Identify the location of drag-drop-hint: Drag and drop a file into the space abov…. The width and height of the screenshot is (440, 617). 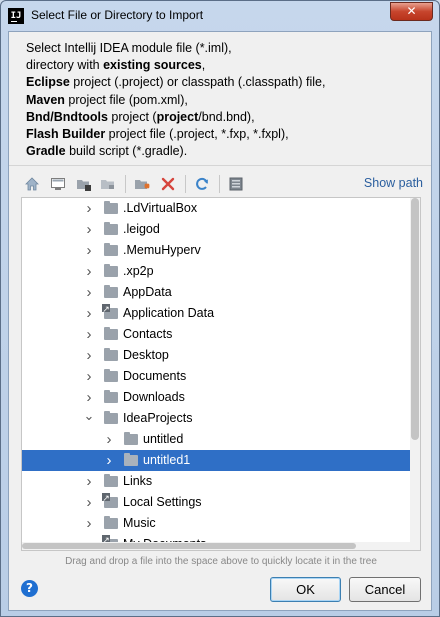
(221, 561).